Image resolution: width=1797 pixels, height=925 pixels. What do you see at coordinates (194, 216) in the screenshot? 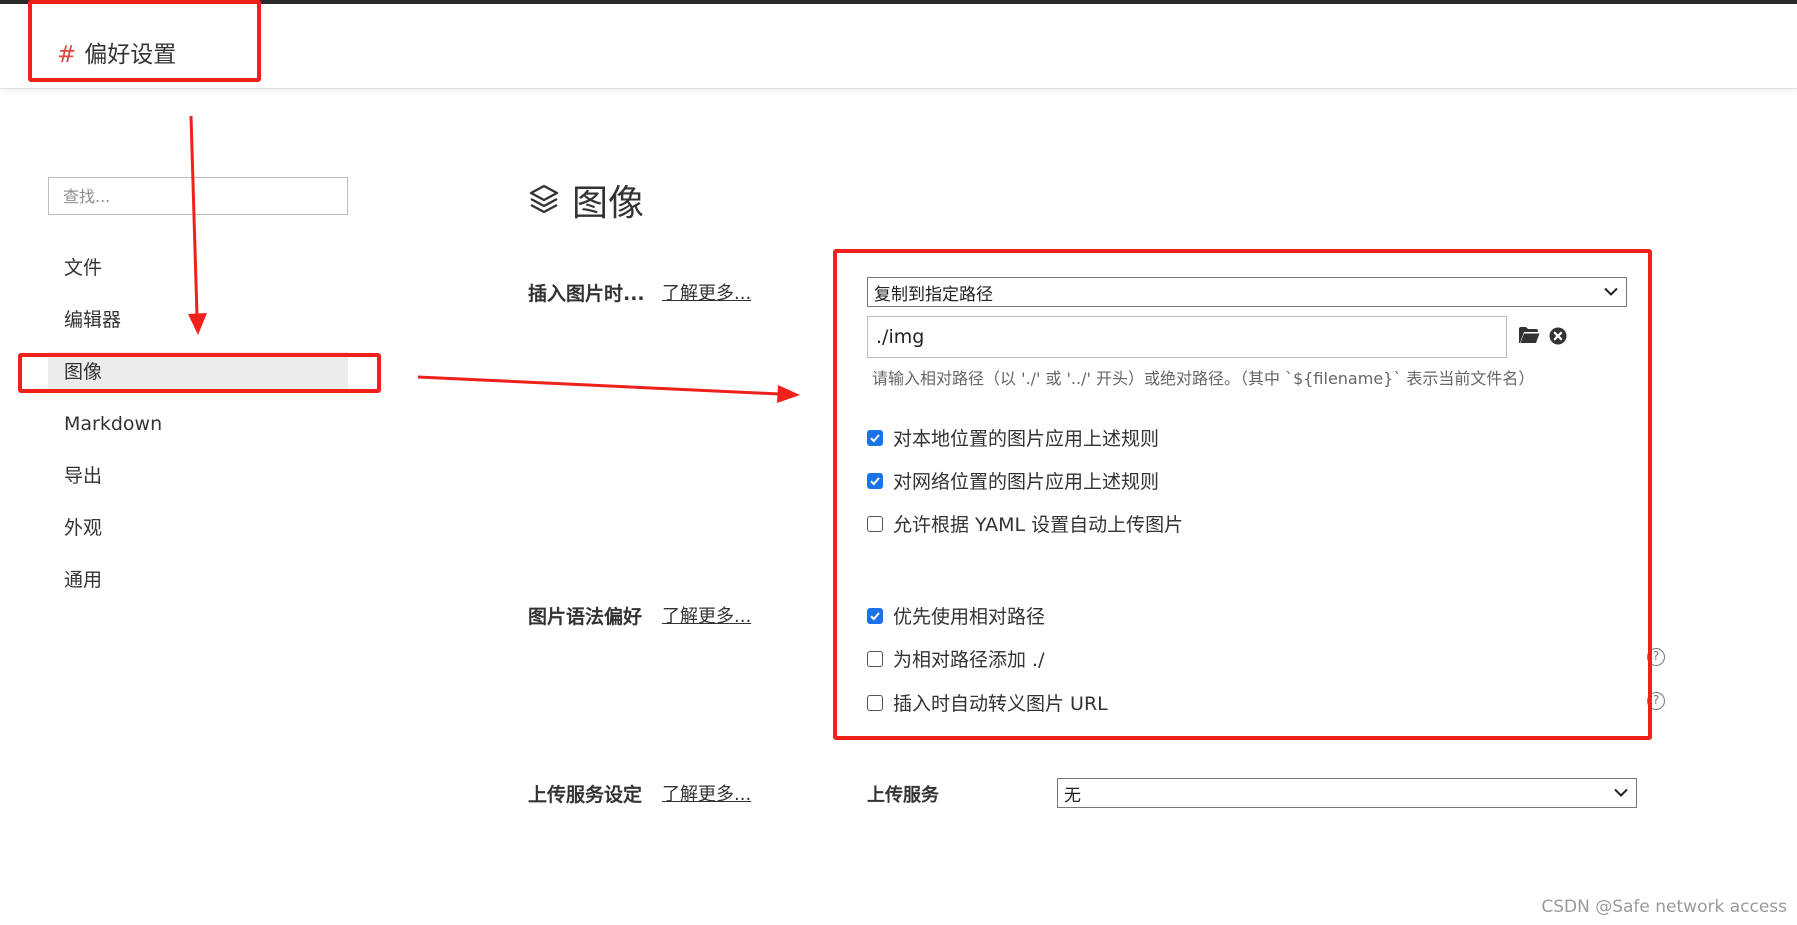
I see `annotation-arrow-down` at bounding box center [194, 216].